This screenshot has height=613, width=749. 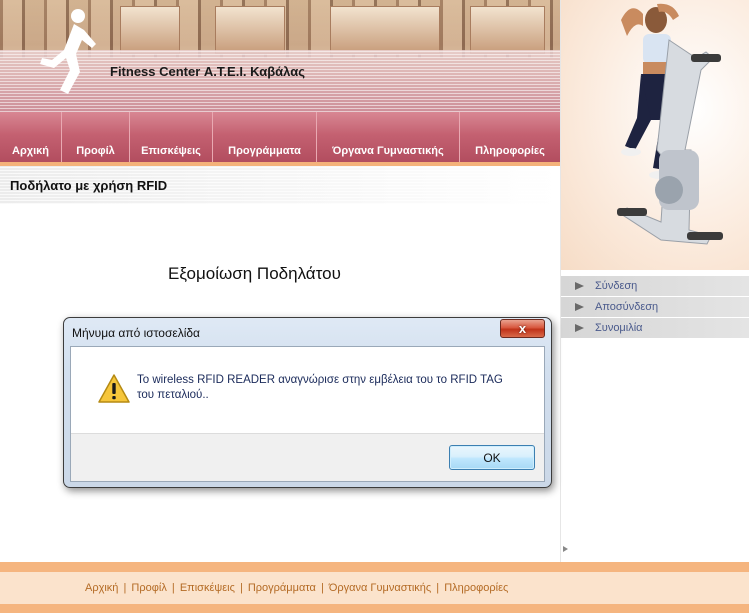 I want to click on footer-link-equipment: Όργανα Γυμναστικής, so click(x=380, y=588).